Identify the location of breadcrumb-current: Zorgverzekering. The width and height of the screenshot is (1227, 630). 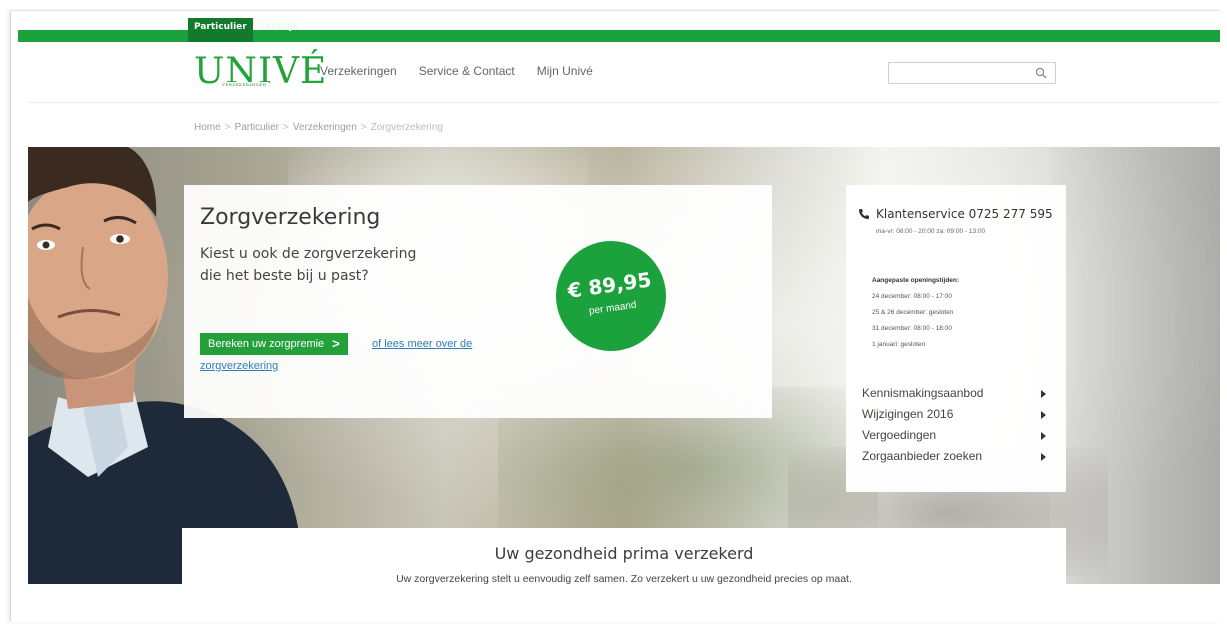
(406, 127).